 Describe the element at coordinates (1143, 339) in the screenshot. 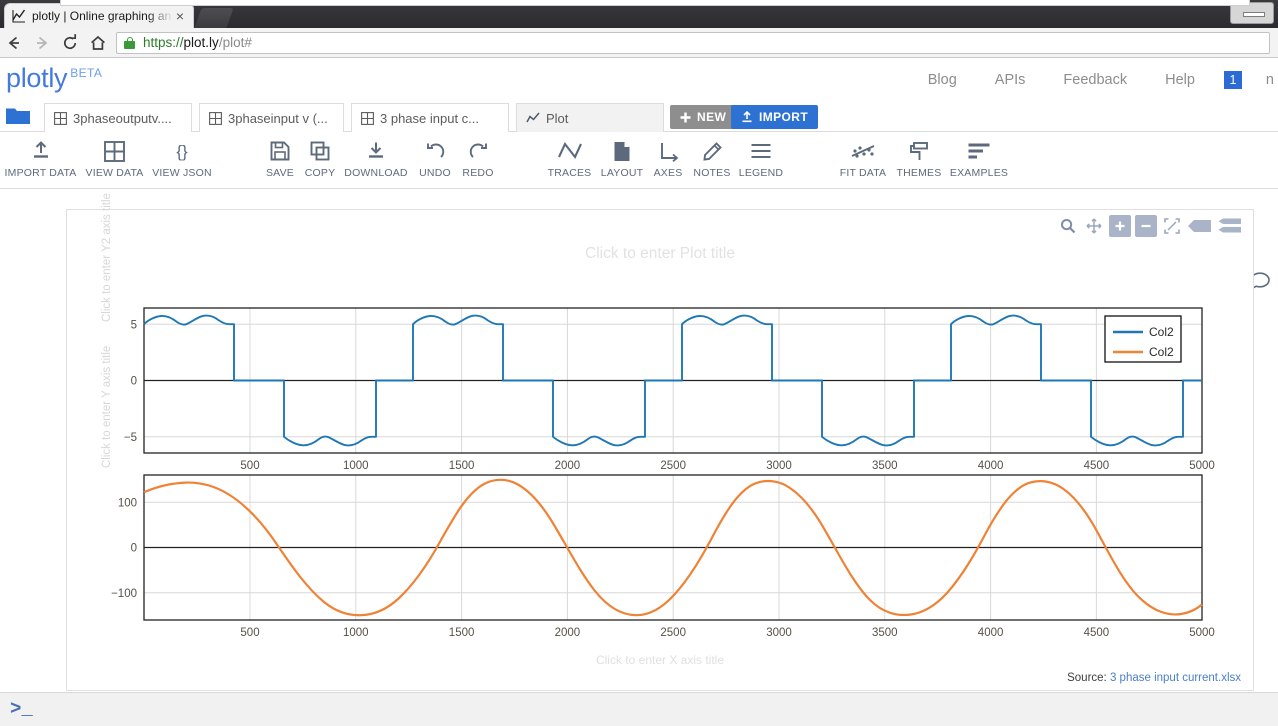

I see `plot-legend: Col2 Col2` at that location.